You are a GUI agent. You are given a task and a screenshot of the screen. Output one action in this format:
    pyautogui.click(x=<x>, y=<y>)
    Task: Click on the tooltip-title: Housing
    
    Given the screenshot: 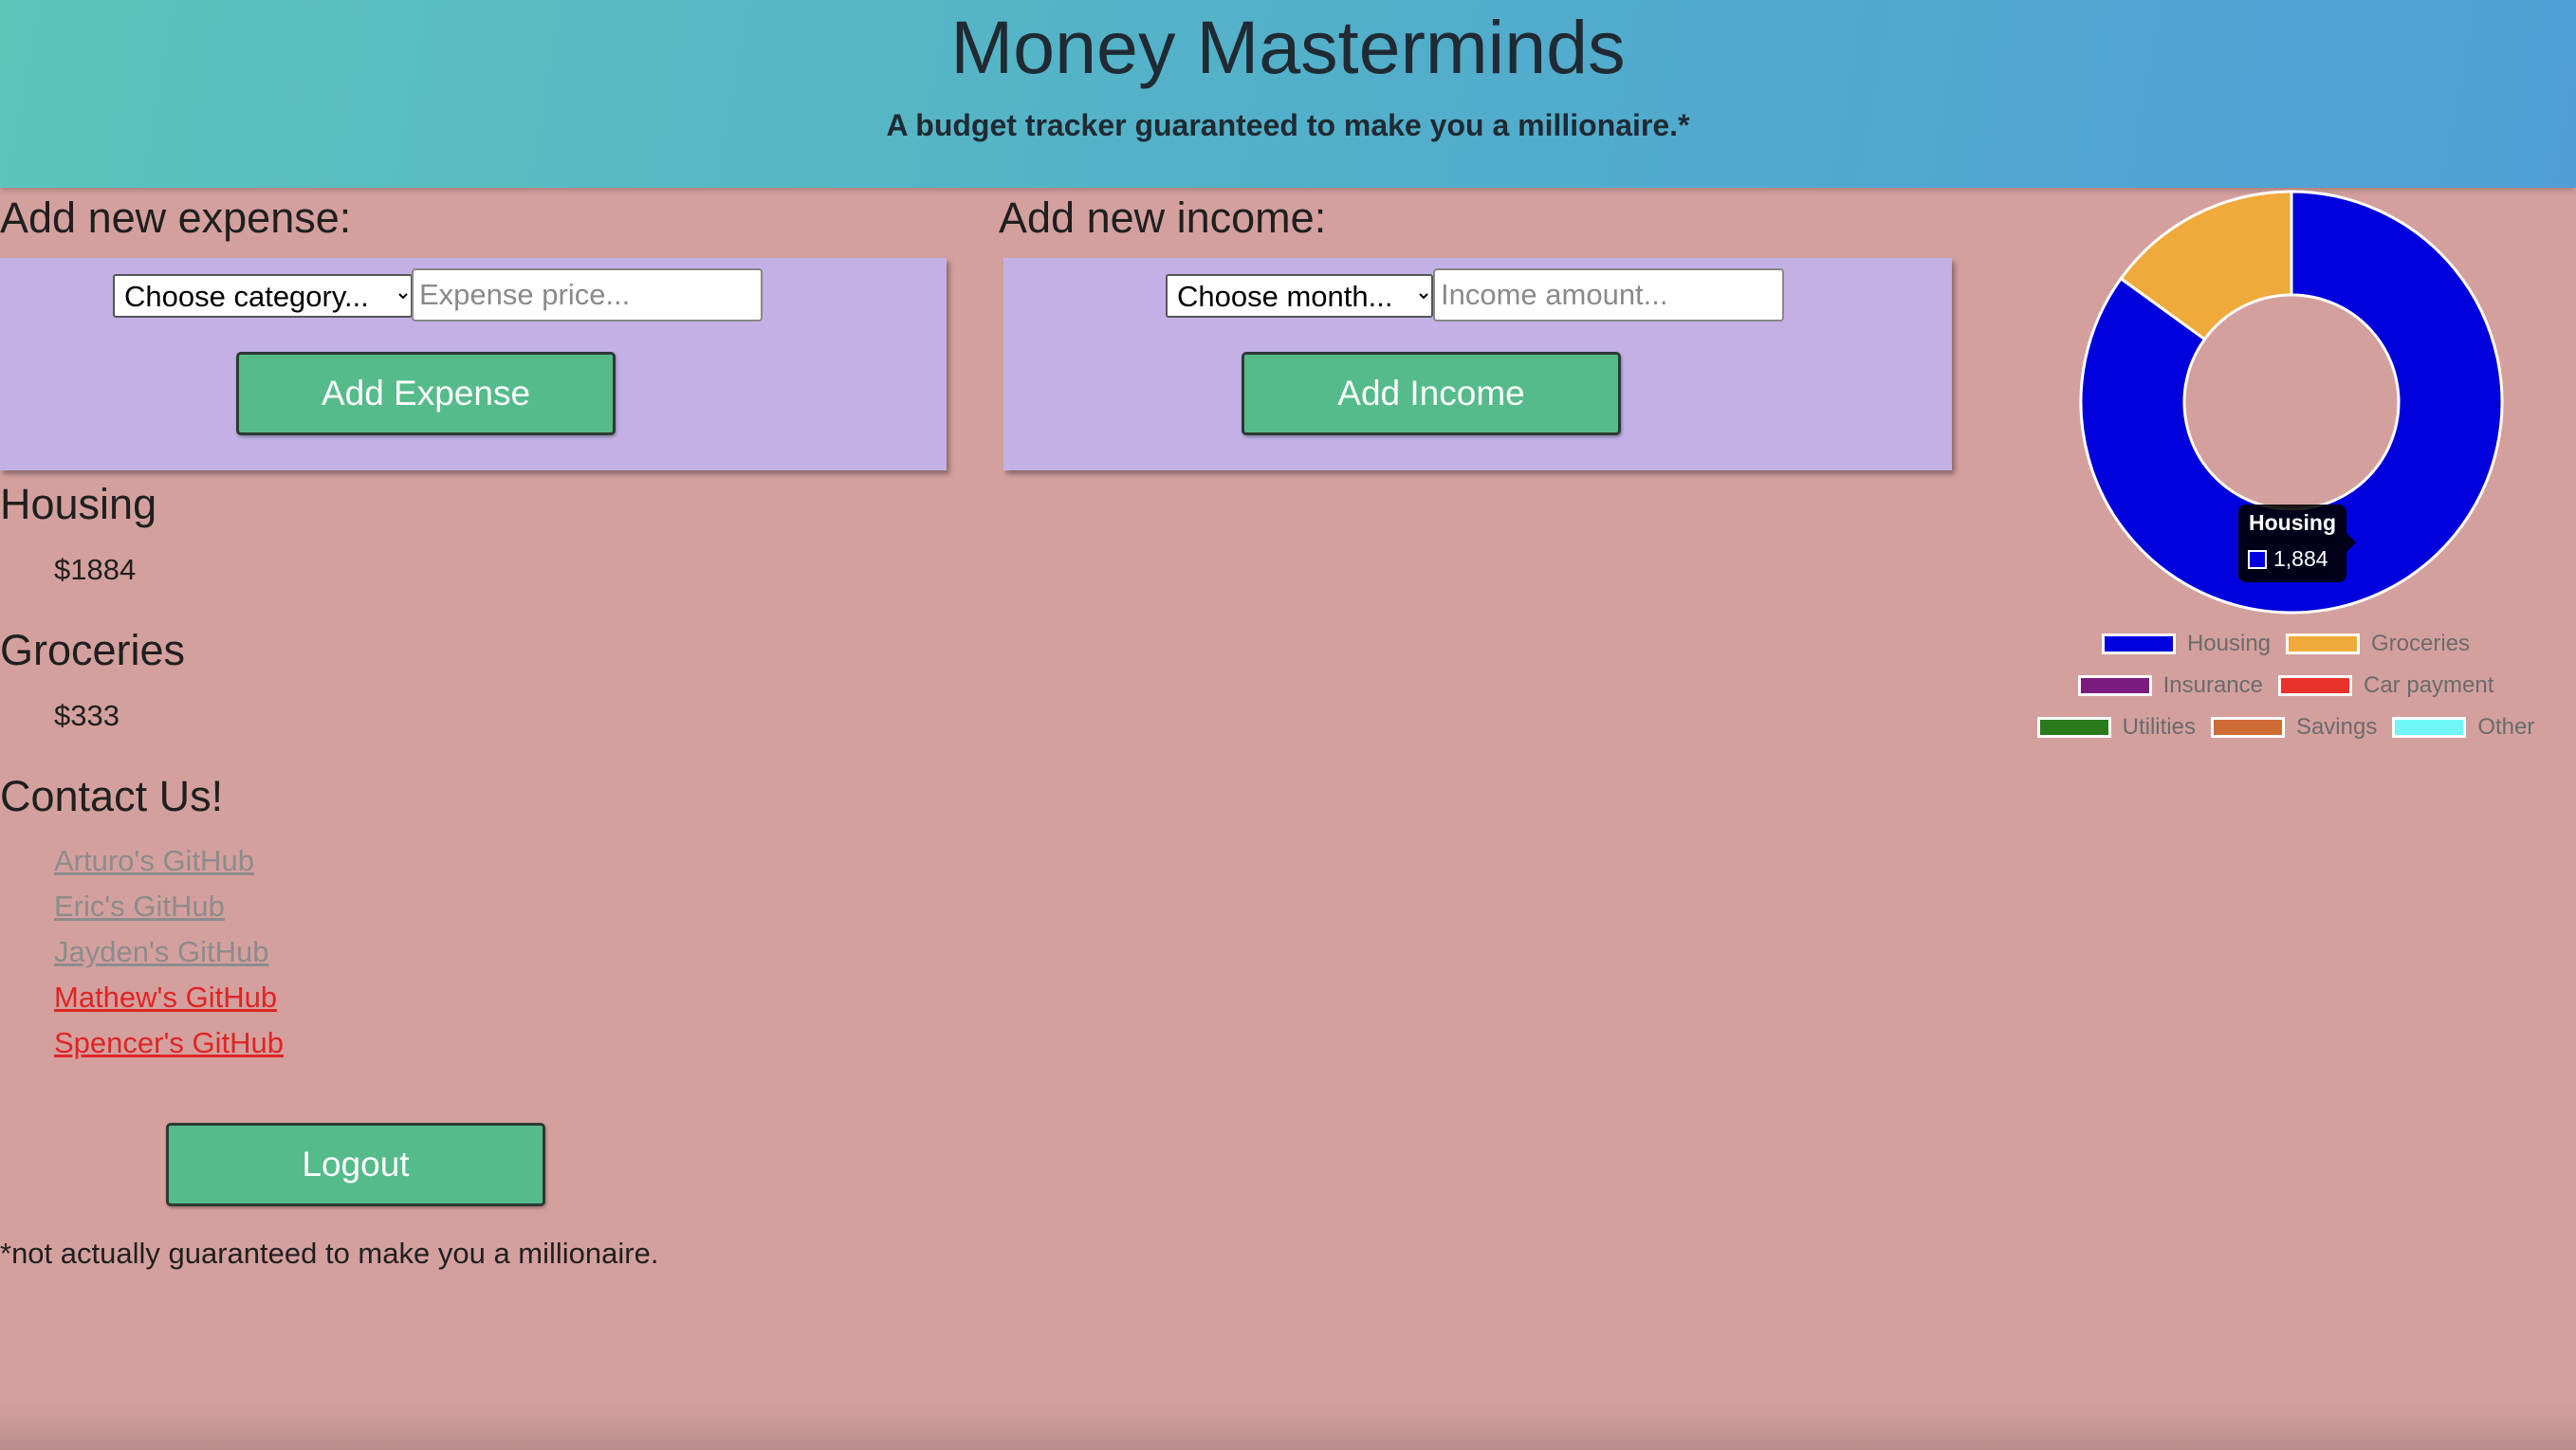 What is the action you would take?
    pyautogui.click(x=2292, y=522)
    